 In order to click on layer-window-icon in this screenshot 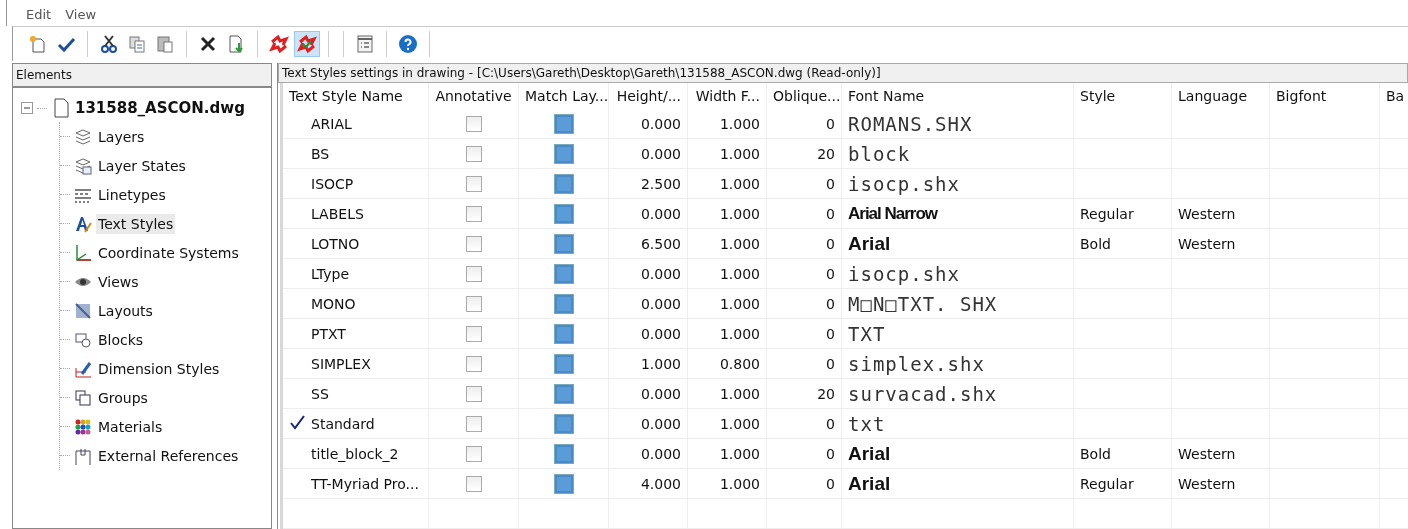, I will do `click(83, 165)`.